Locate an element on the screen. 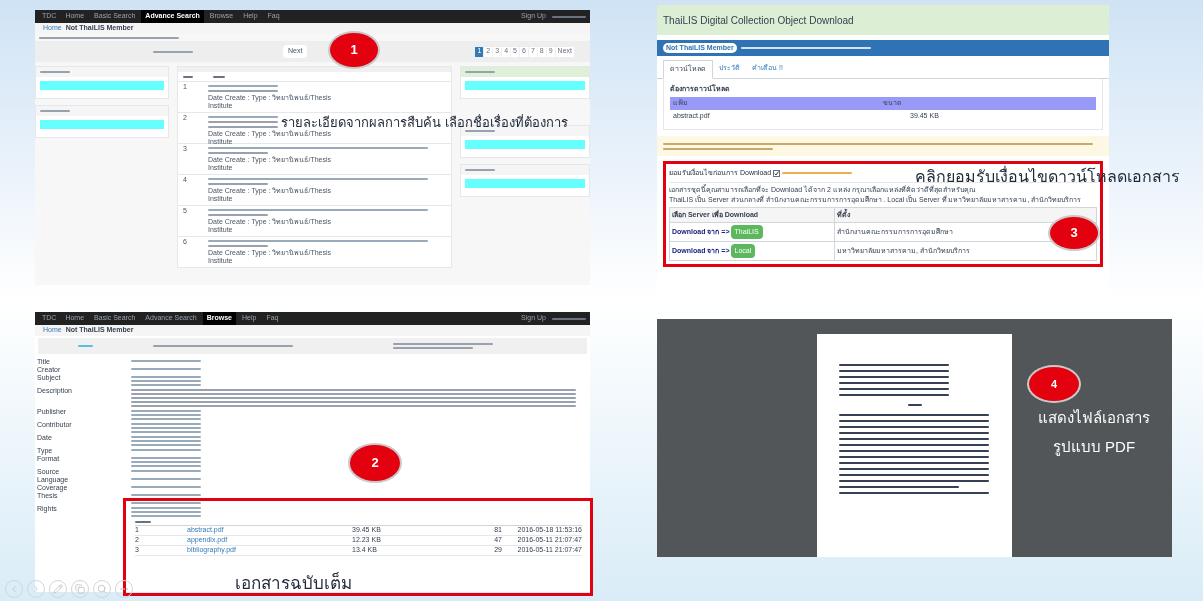  copy-icon is located at coordinates (80, 589).